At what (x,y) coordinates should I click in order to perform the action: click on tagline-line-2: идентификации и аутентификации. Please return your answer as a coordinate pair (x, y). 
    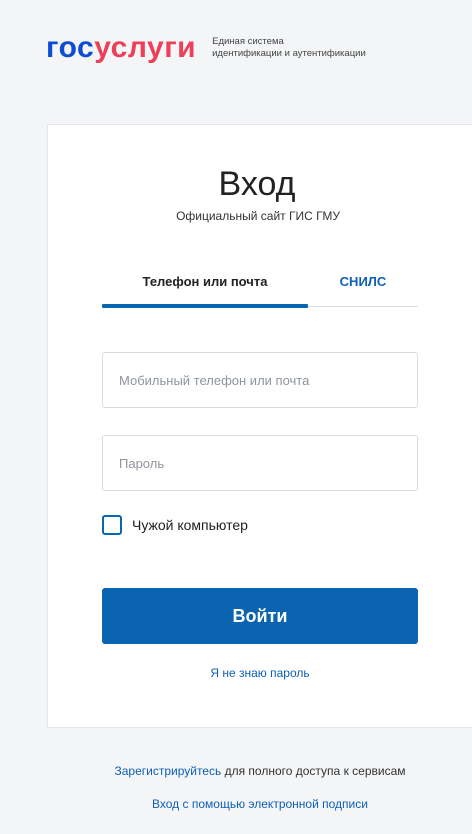
    Looking at the image, I should click on (289, 53).